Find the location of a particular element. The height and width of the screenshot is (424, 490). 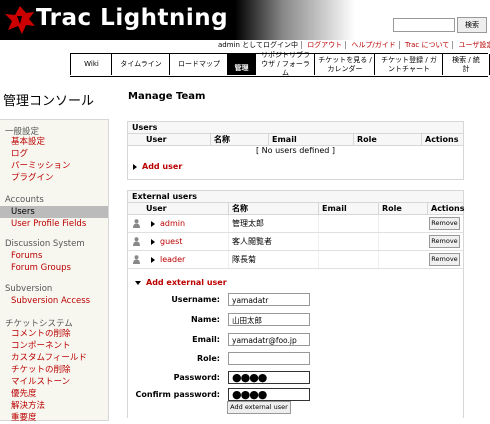

sidebar-item-user-profile-fields: User Profile Fields is located at coordinates (54, 224).